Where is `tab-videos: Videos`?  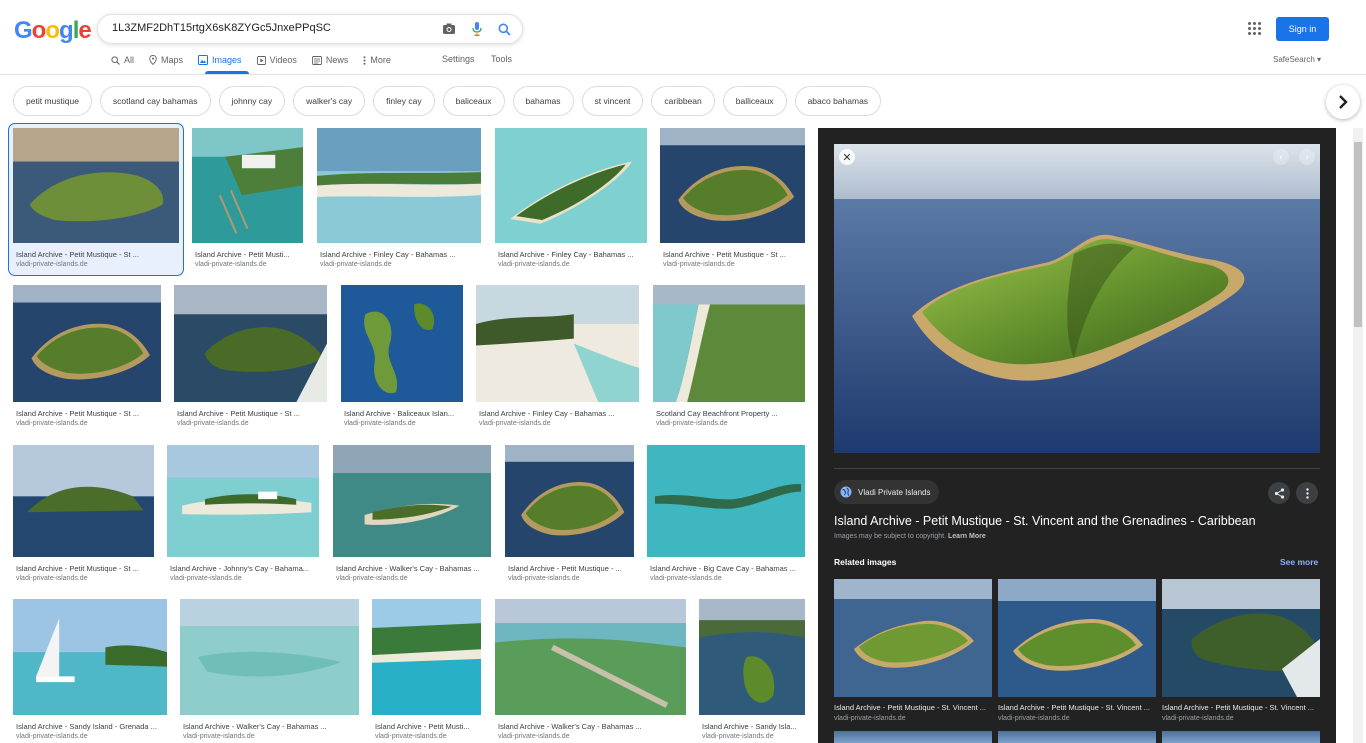 tab-videos: Videos is located at coordinates (276, 60).